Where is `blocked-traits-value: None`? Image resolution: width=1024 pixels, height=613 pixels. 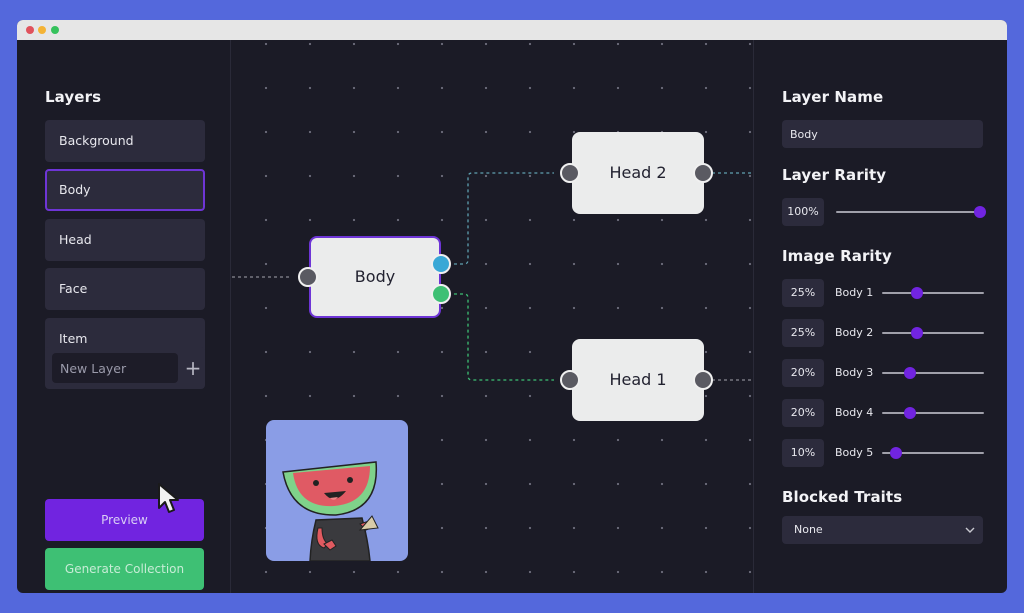 blocked-traits-value: None is located at coordinates (808, 529).